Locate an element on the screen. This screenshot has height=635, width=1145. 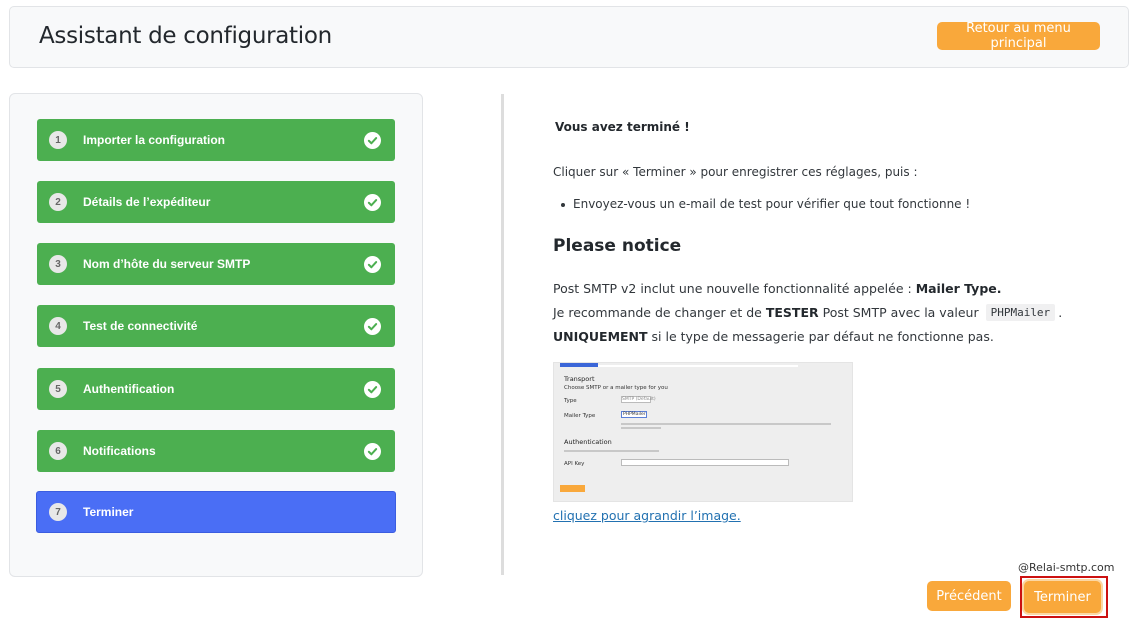
screenshot-choose-text: Choose SMTP or a mailer type for you is located at coordinates (616, 388).